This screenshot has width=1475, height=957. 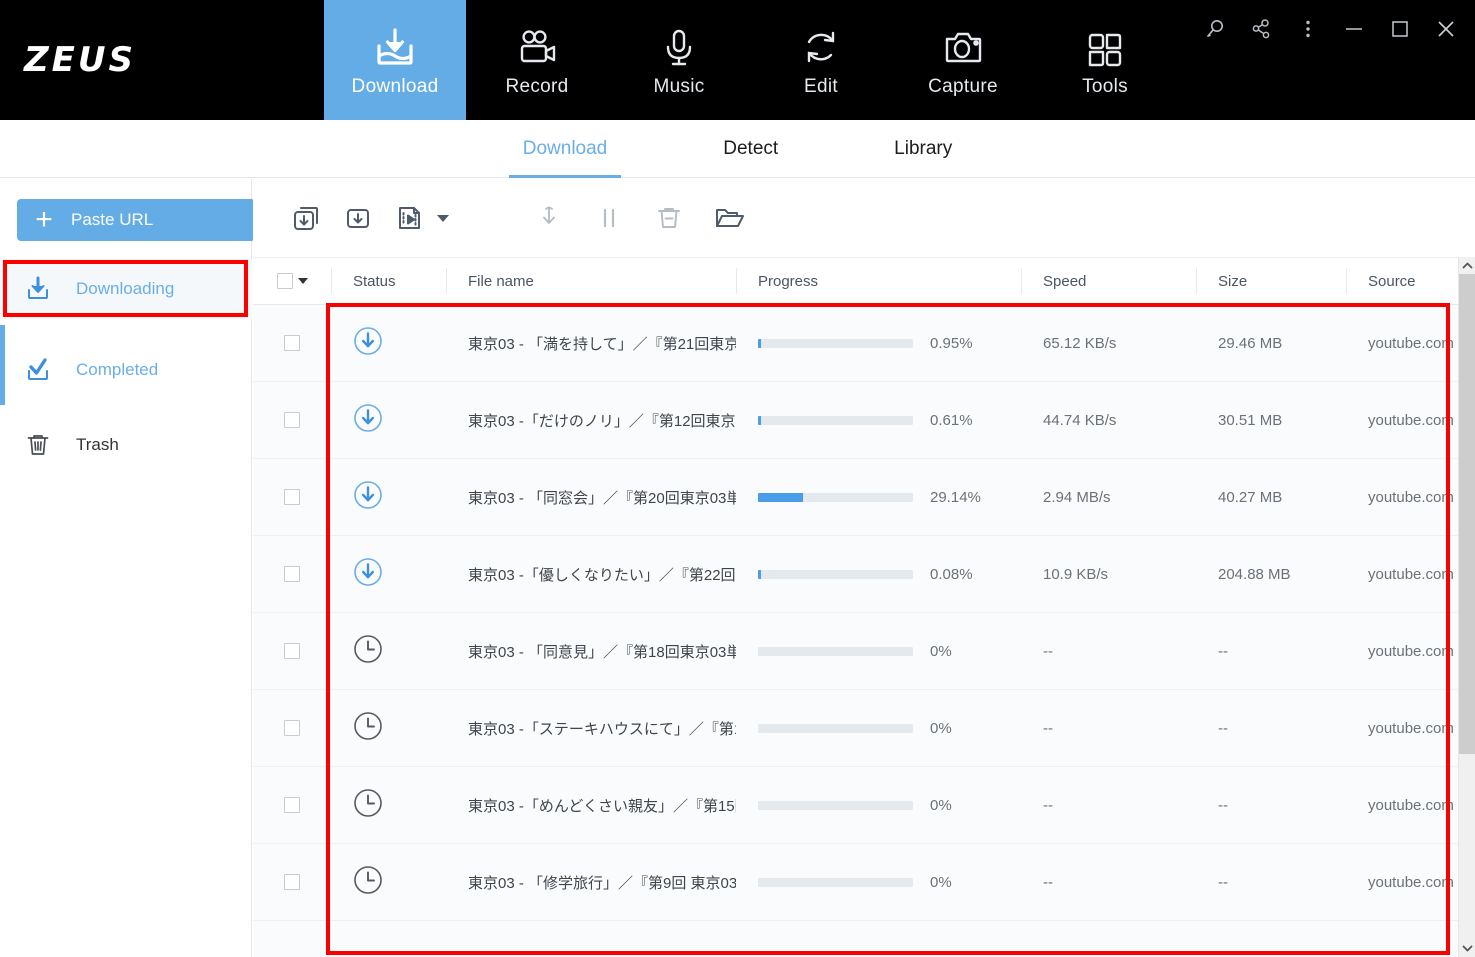 I want to click on scrollbar-thumb, so click(x=1467, y=514).